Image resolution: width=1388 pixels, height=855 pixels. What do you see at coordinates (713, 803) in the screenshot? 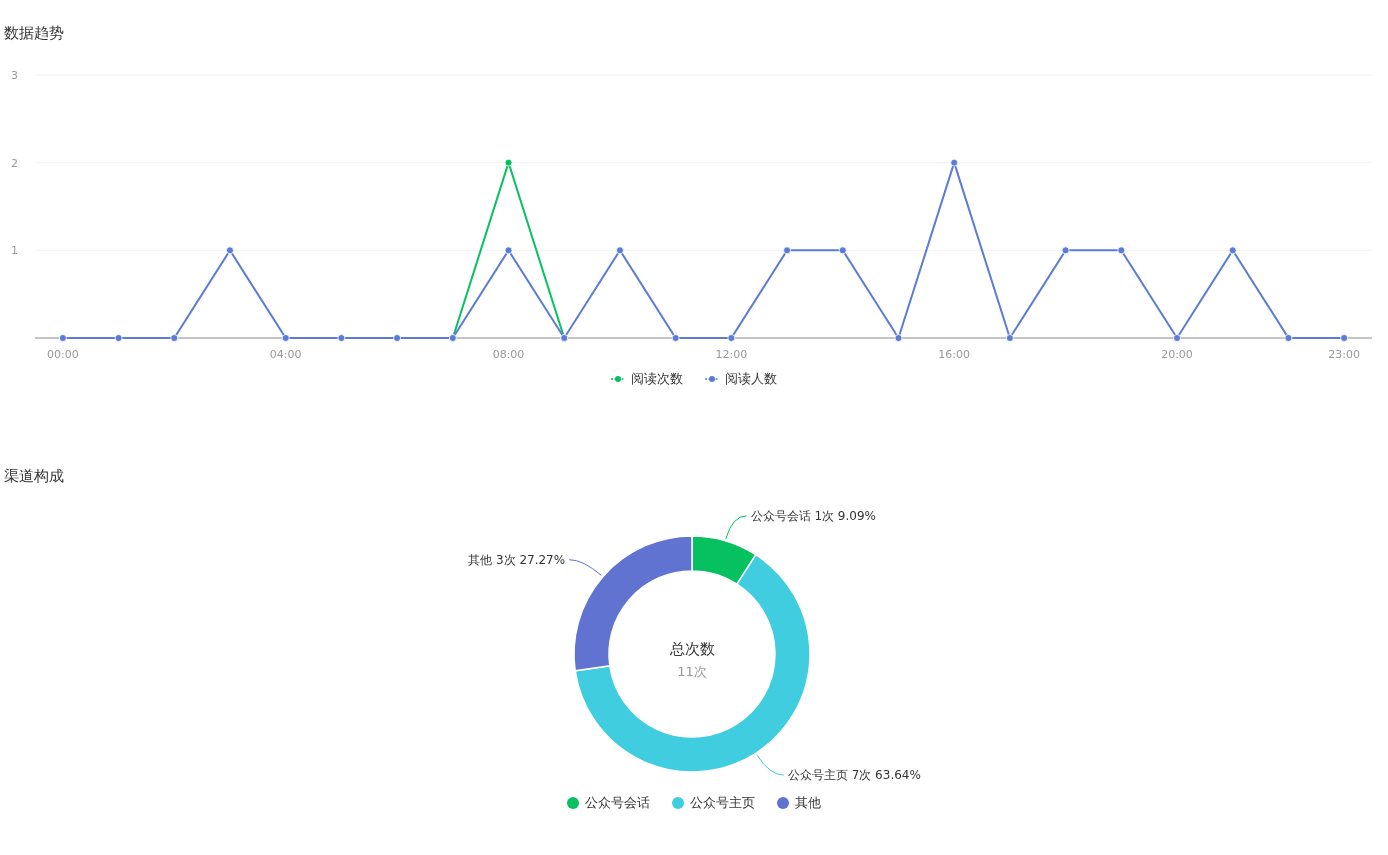
I see `legend-item: 公众号主页` at bounding box center [713, 803].